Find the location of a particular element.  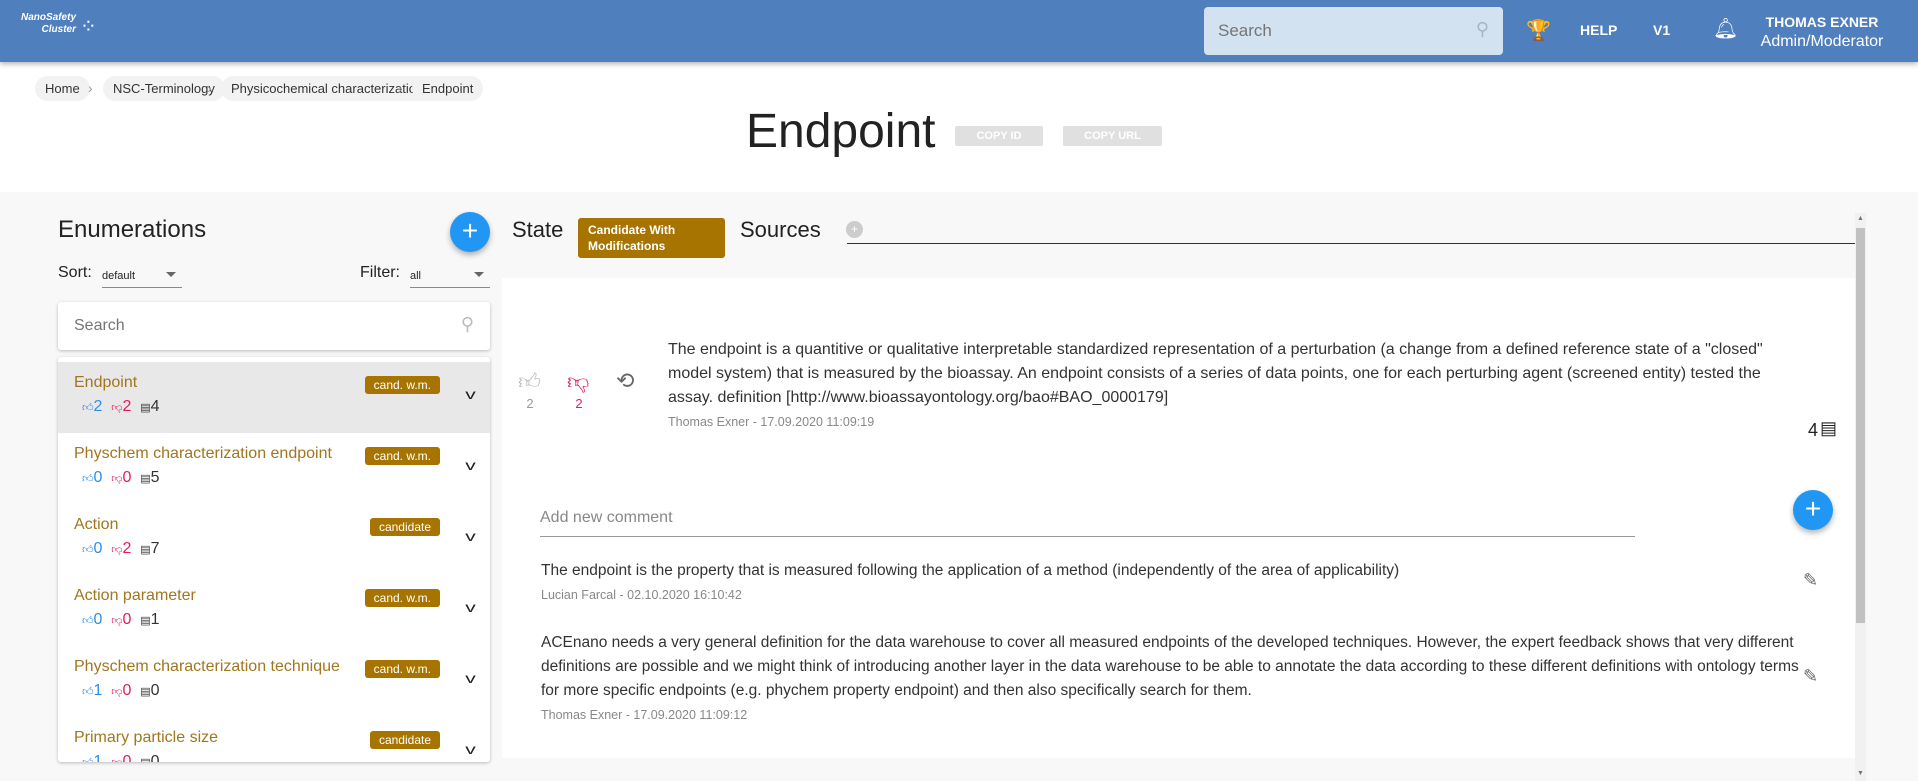

state-badge: Candidate With Modifications is located at coordinates (651, 238).